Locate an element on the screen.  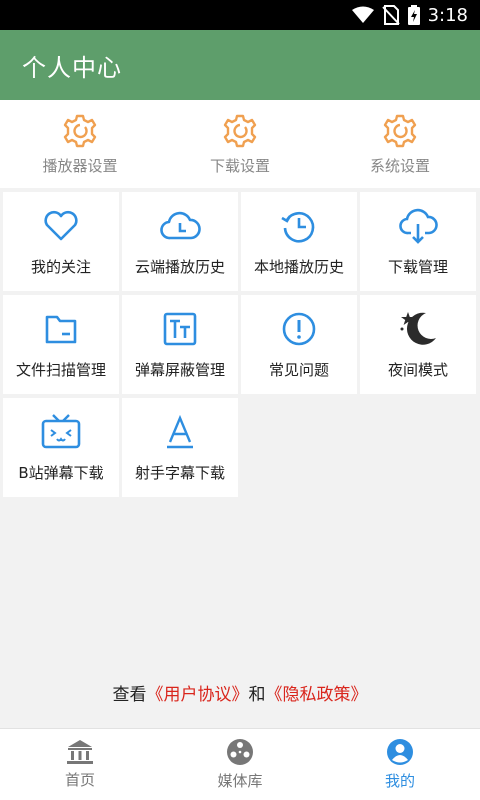
grid-label: 弹幕屏蔽管理 is located at coordinates (179, 370).